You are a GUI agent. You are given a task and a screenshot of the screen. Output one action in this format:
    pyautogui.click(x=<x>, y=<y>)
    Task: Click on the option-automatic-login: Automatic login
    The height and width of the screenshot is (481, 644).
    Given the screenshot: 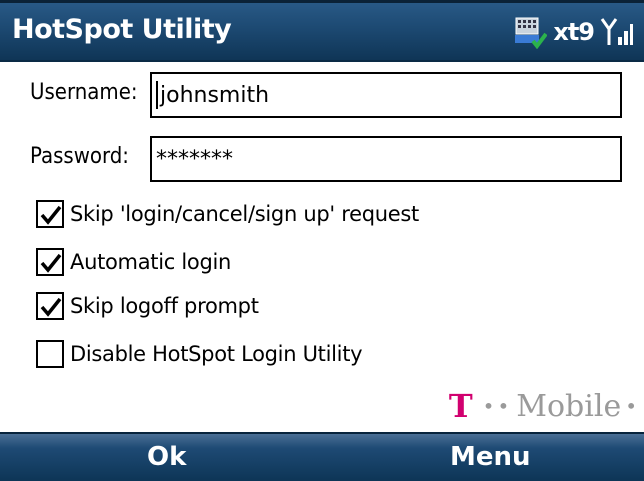 What is the action you would take?
    pyautogui.click(x=133, y=262)
    